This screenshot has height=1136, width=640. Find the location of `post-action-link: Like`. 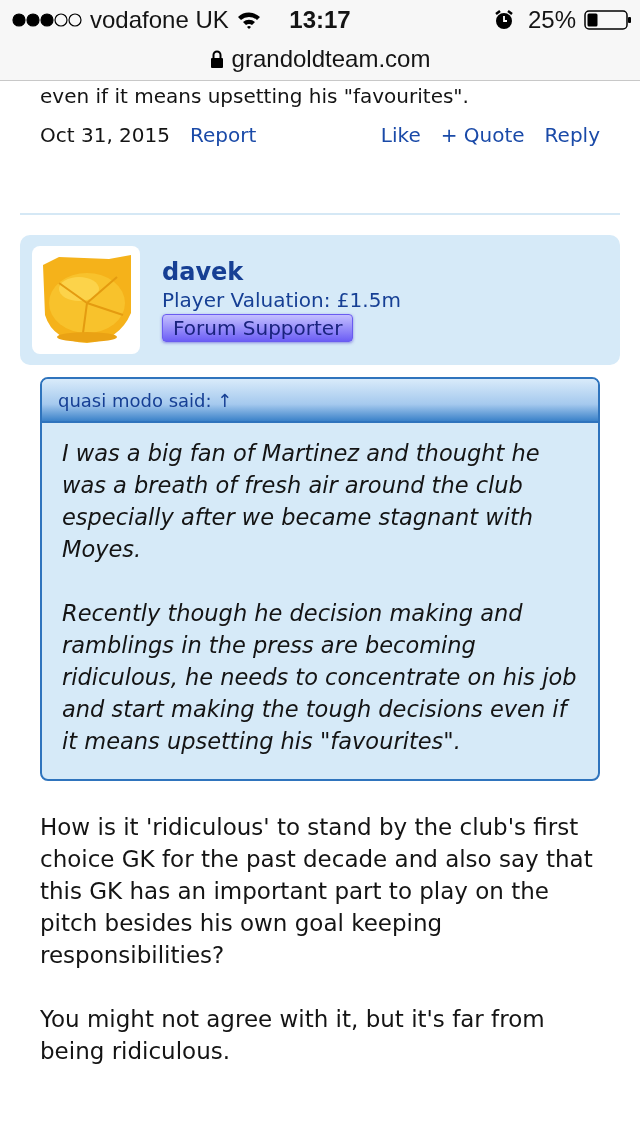

post-action-link: Like is located at coordinates (400, 135).